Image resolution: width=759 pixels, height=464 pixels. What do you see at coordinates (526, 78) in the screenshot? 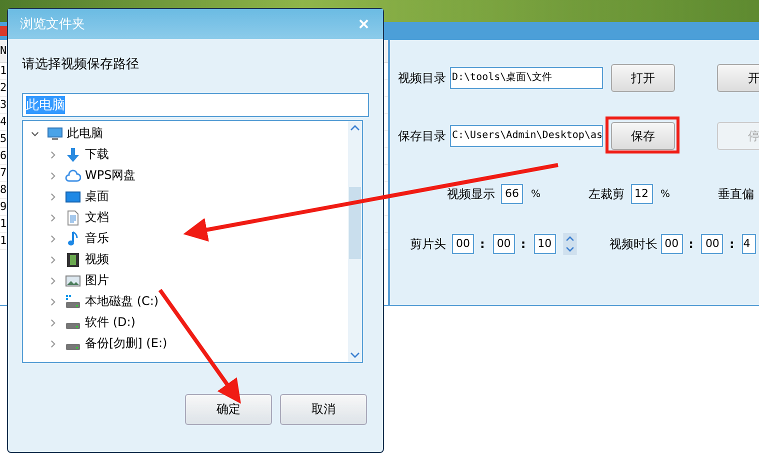
I see `path-field: D:\tools\桌面\文件` at bounding box center [526, 78].